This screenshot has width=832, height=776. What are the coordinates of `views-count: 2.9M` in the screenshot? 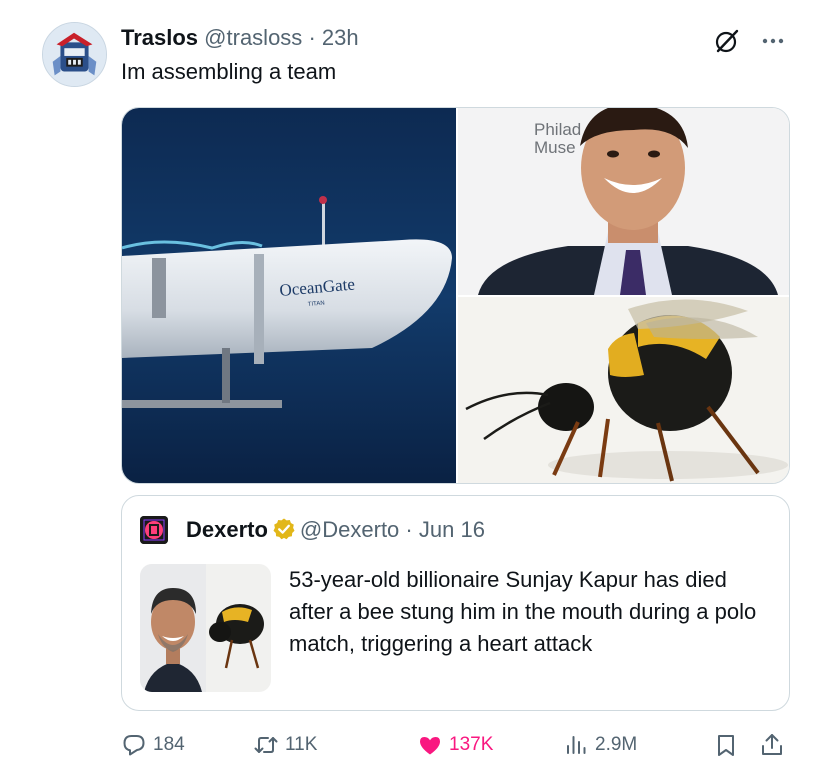 It's located at (616, 744).